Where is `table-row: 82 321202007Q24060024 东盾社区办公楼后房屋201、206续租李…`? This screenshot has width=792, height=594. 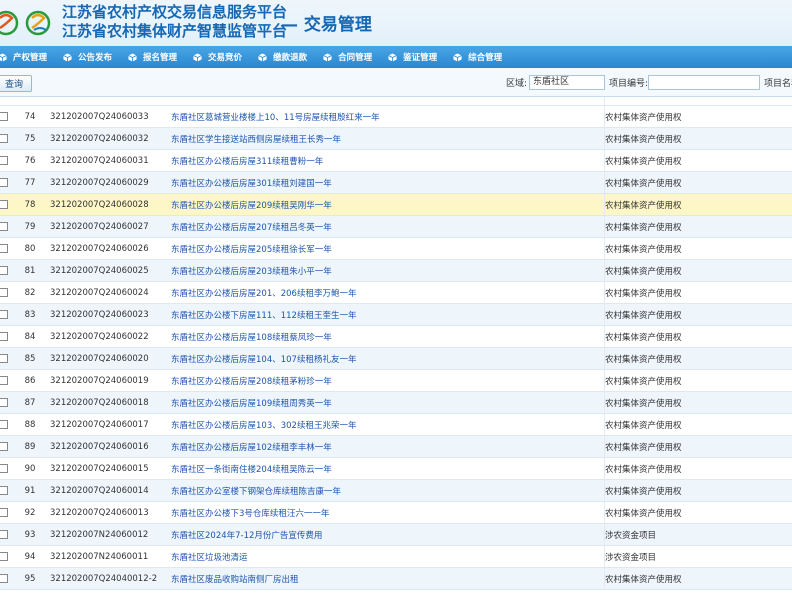 table-row: 82 321202007Q24060024 东盾社区办公楼后房屋201、206续租李… is located at coordinates (396, 292).